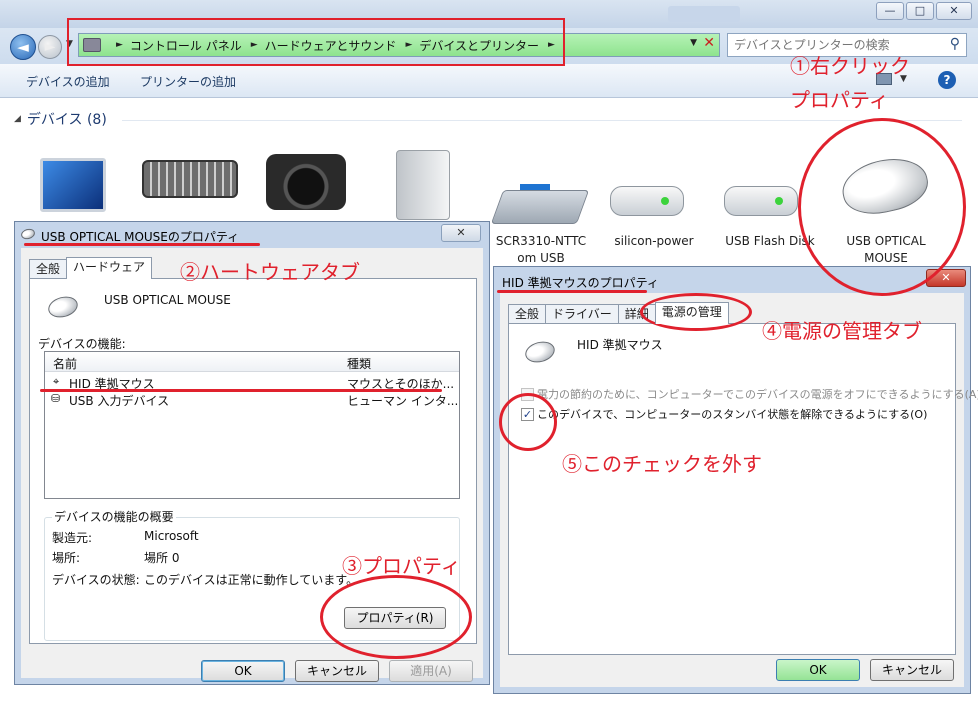  Describe the element at coordinates (50, 47) in the screenshot. I see `forward-arrow-icon: ►` at that location.